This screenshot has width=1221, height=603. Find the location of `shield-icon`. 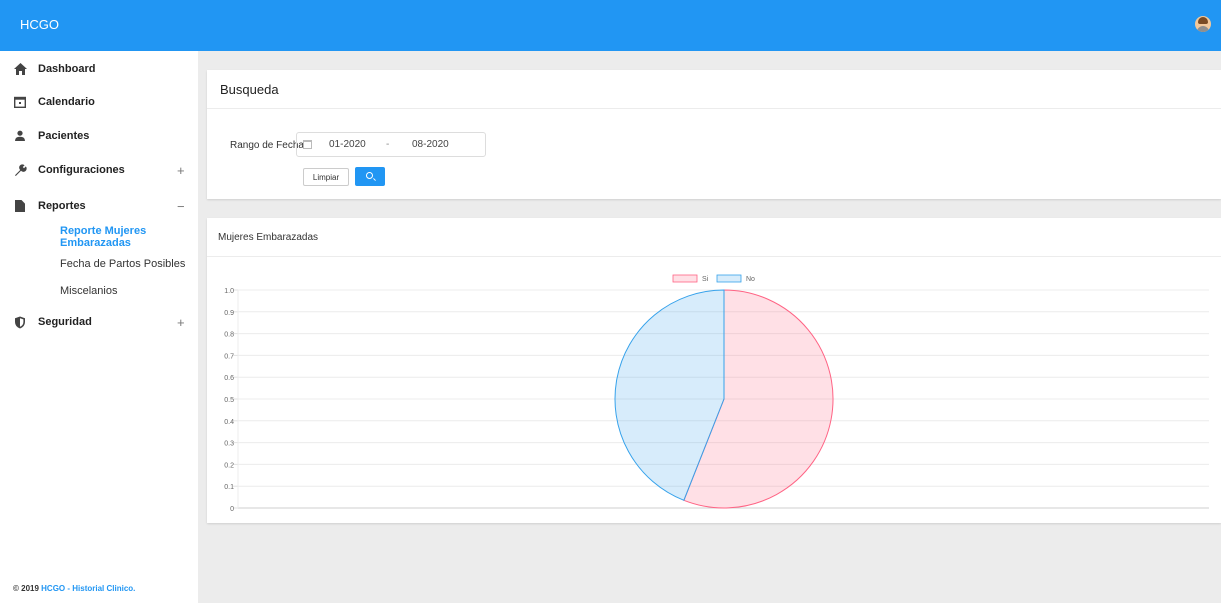

shield-icon is located at coordinates (20, 322).